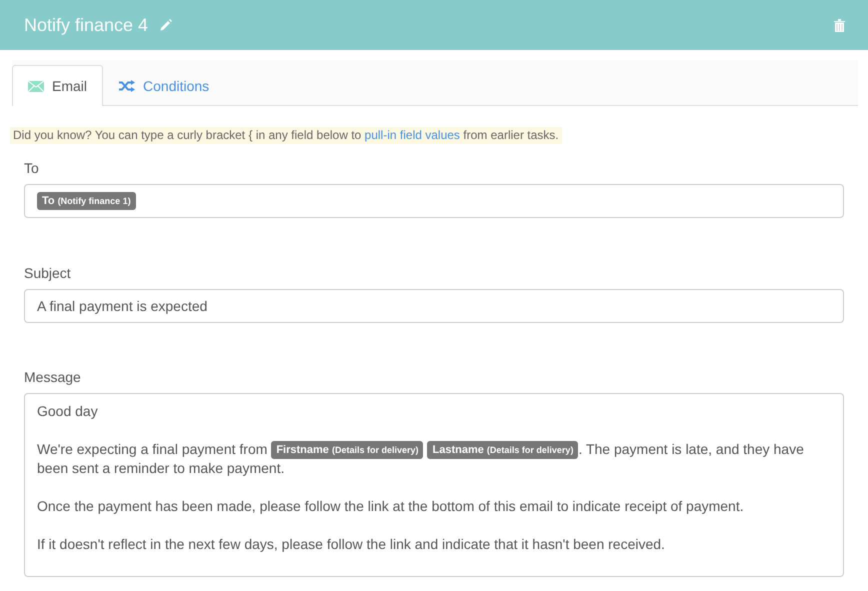  Describe the element at coordinates (32, 168) in the screenshot. I see `field-label: To` at that location.